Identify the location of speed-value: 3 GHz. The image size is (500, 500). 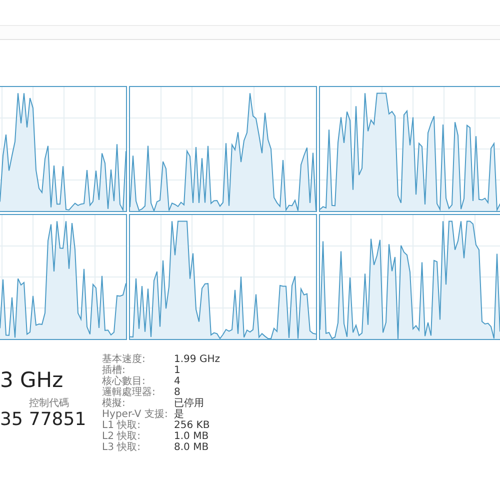
(32, 380).